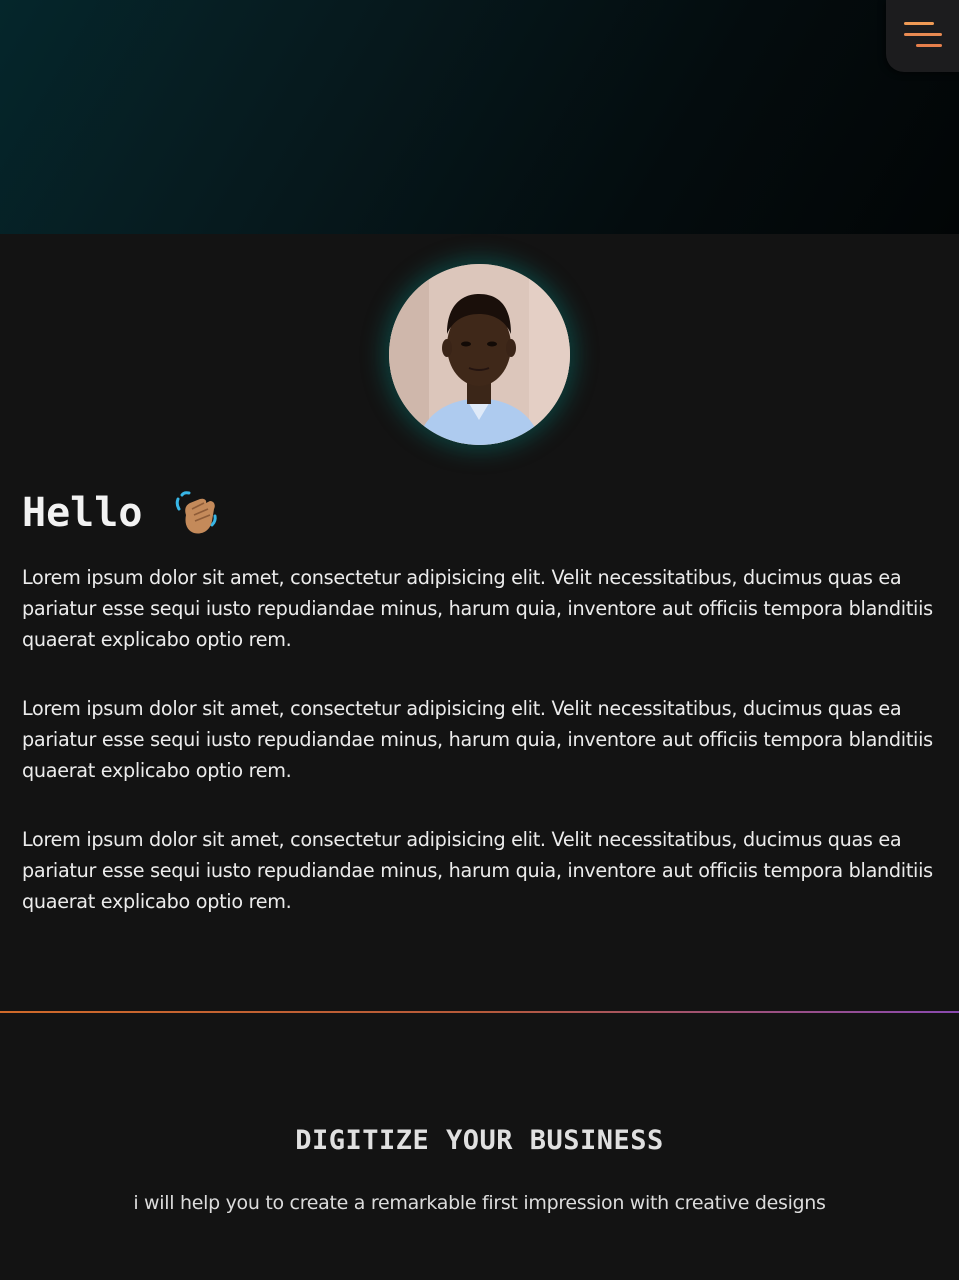 The height and width of the screenshot is (1280, 959). I want to click on profile-avatar, so click(479, 354).